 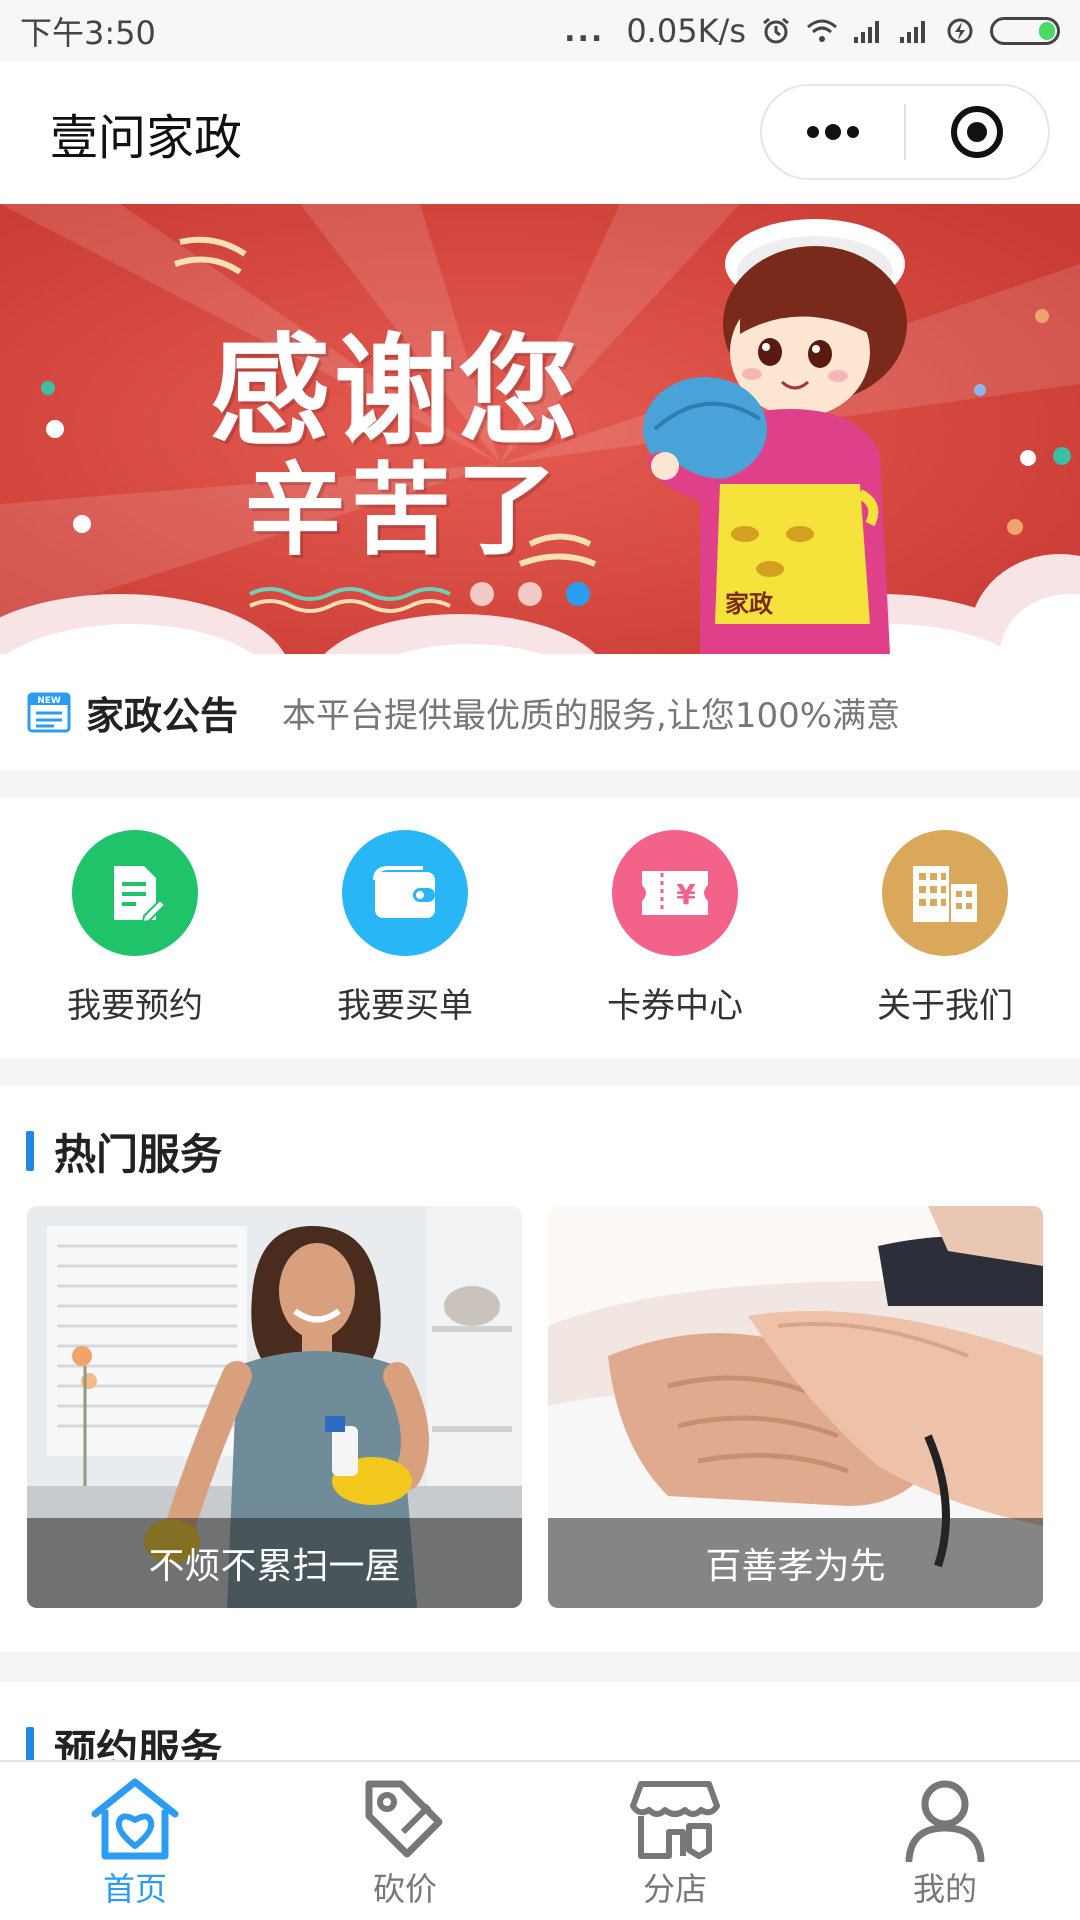 I want to click on status-icons: ... 0.05K/s, so click(x=812, y=31).